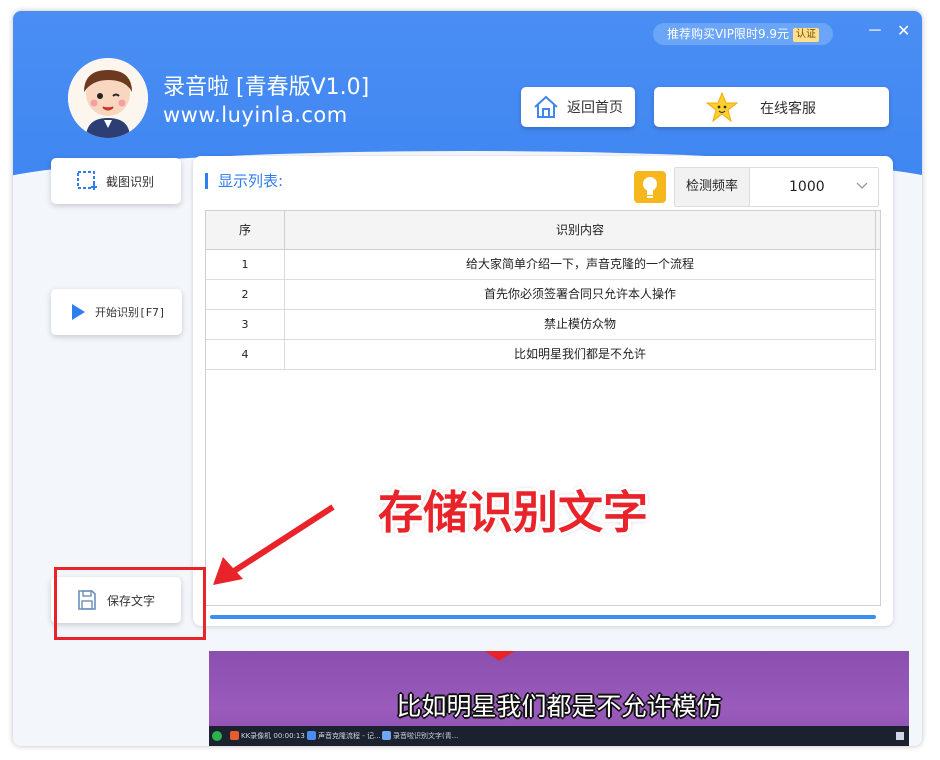  What do you see at coordinates (130, 312) in the screenshot?
I see `start-recognize-label: 开始识别[F7]` at bounding box center [130, 312].